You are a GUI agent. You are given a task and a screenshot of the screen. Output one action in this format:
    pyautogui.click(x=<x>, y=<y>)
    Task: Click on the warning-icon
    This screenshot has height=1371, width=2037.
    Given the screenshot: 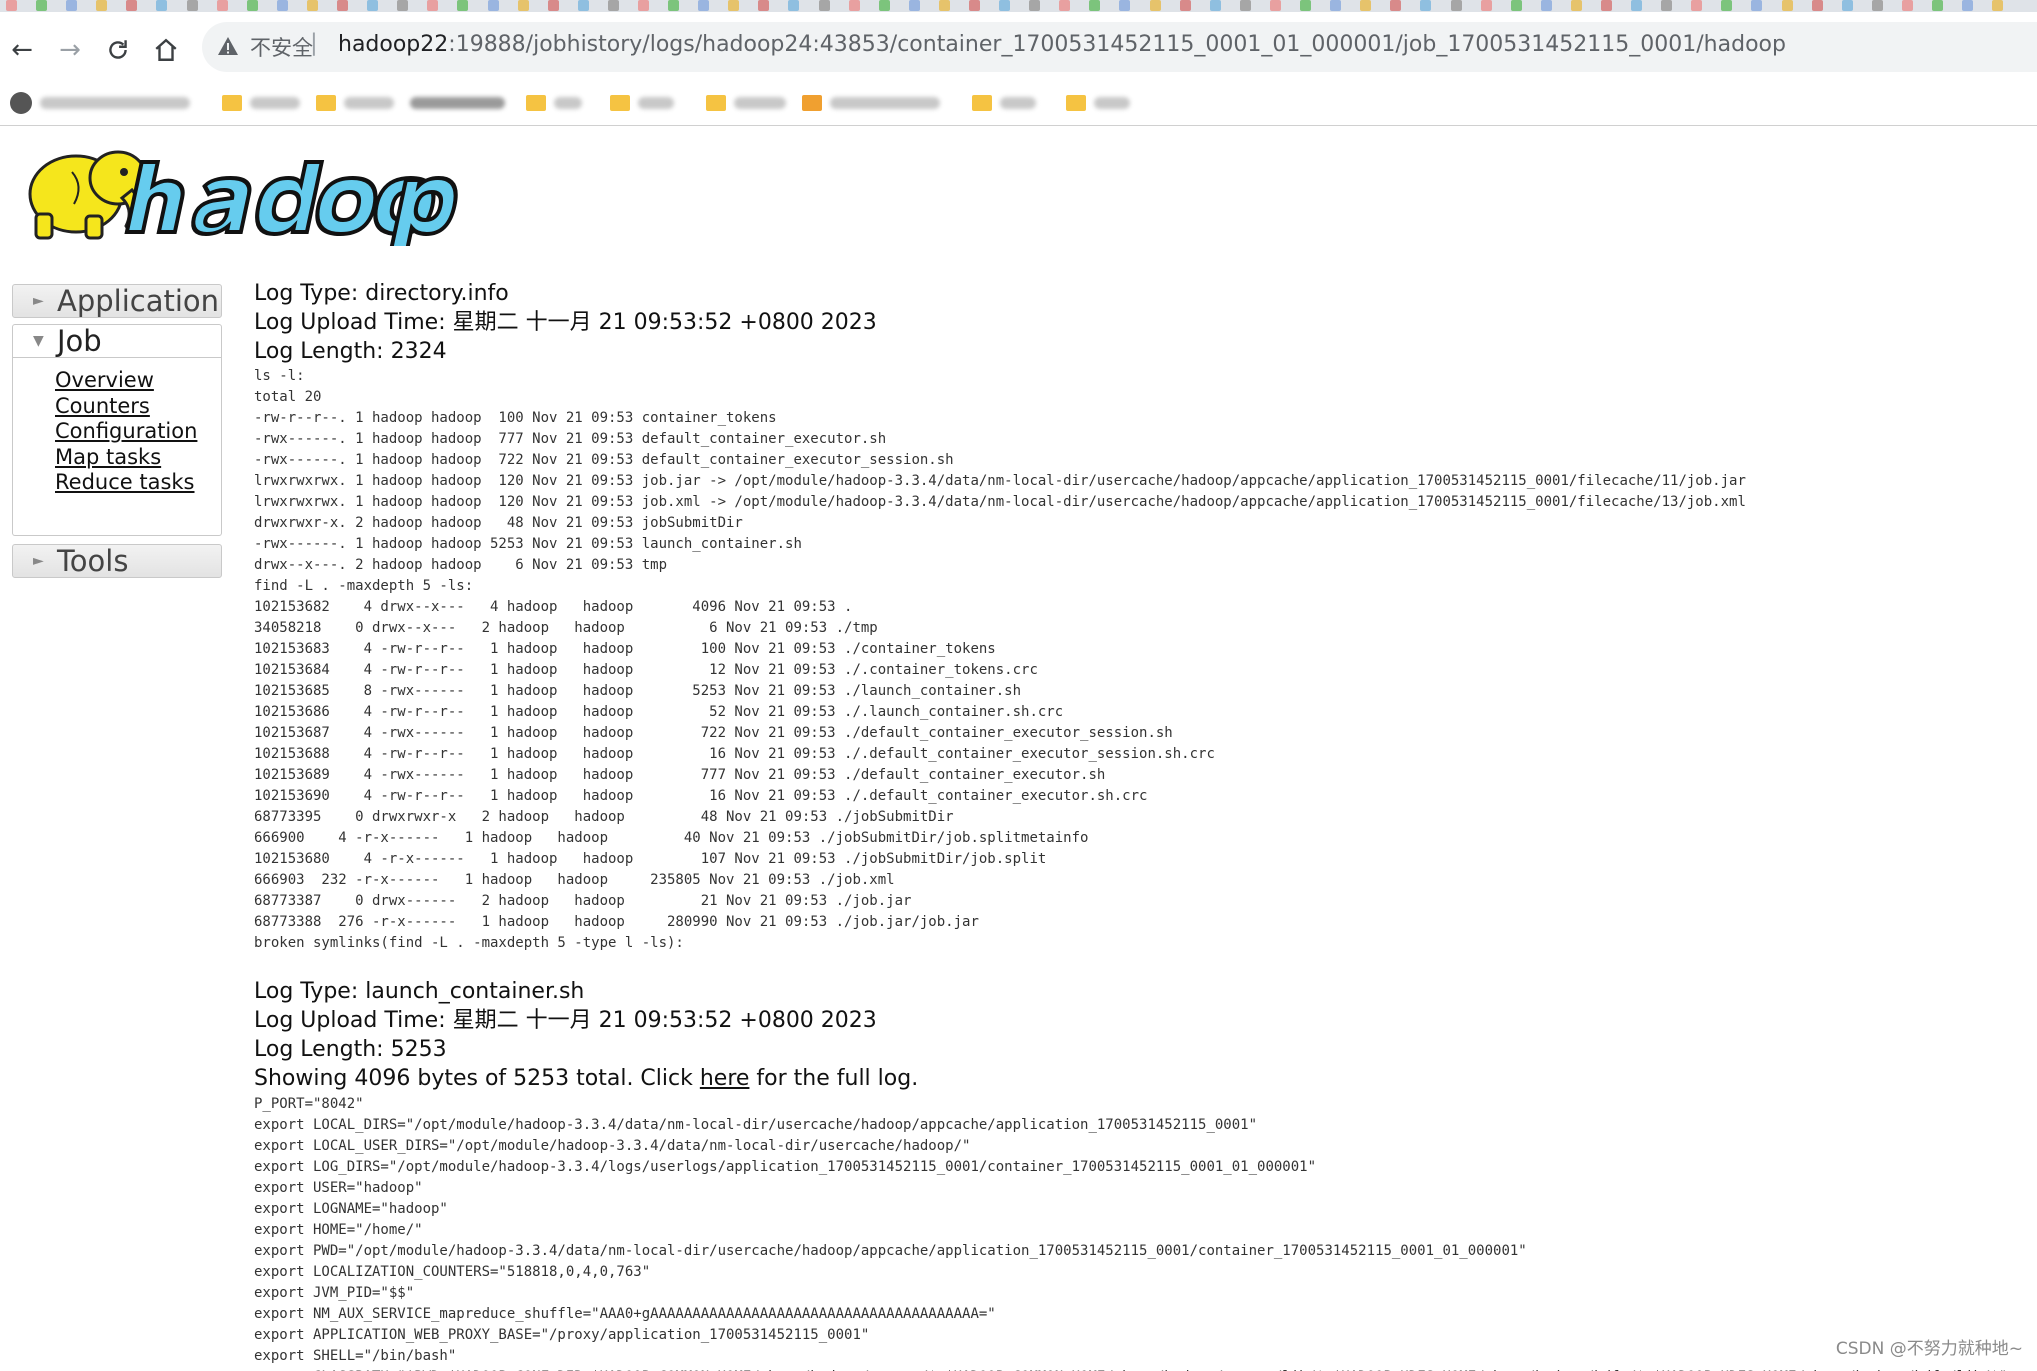 What is the action you would take?
    pyautogui.click(x=228, y=46)
    